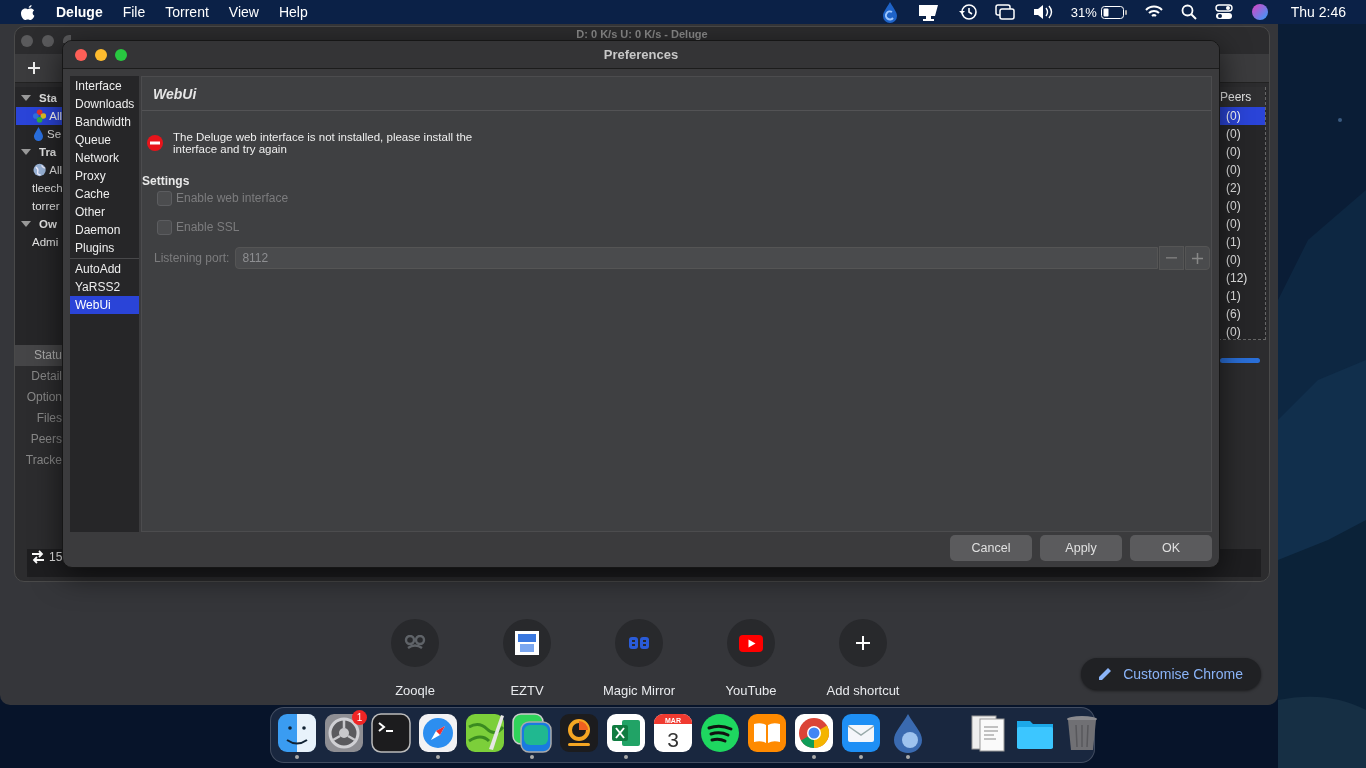 This screenshot has width=1366, height=768. What do you see at coordinates (155, 143) in the screenshot?
I see `error-icon` at bounding box center [155, 143].